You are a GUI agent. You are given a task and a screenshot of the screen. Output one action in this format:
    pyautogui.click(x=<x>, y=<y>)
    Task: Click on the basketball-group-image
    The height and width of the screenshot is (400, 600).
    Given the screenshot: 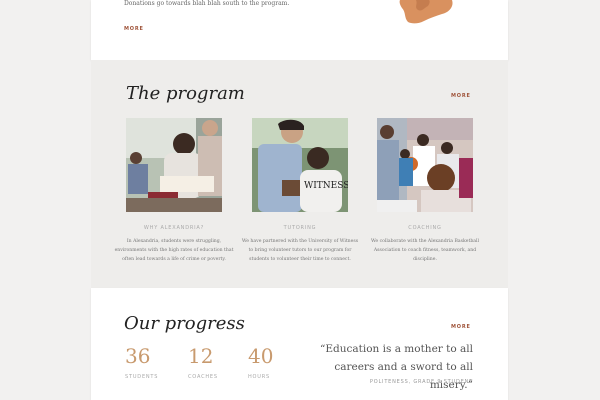 What is the action you would take?
    pyautogui.click(x=425, y=165)
    